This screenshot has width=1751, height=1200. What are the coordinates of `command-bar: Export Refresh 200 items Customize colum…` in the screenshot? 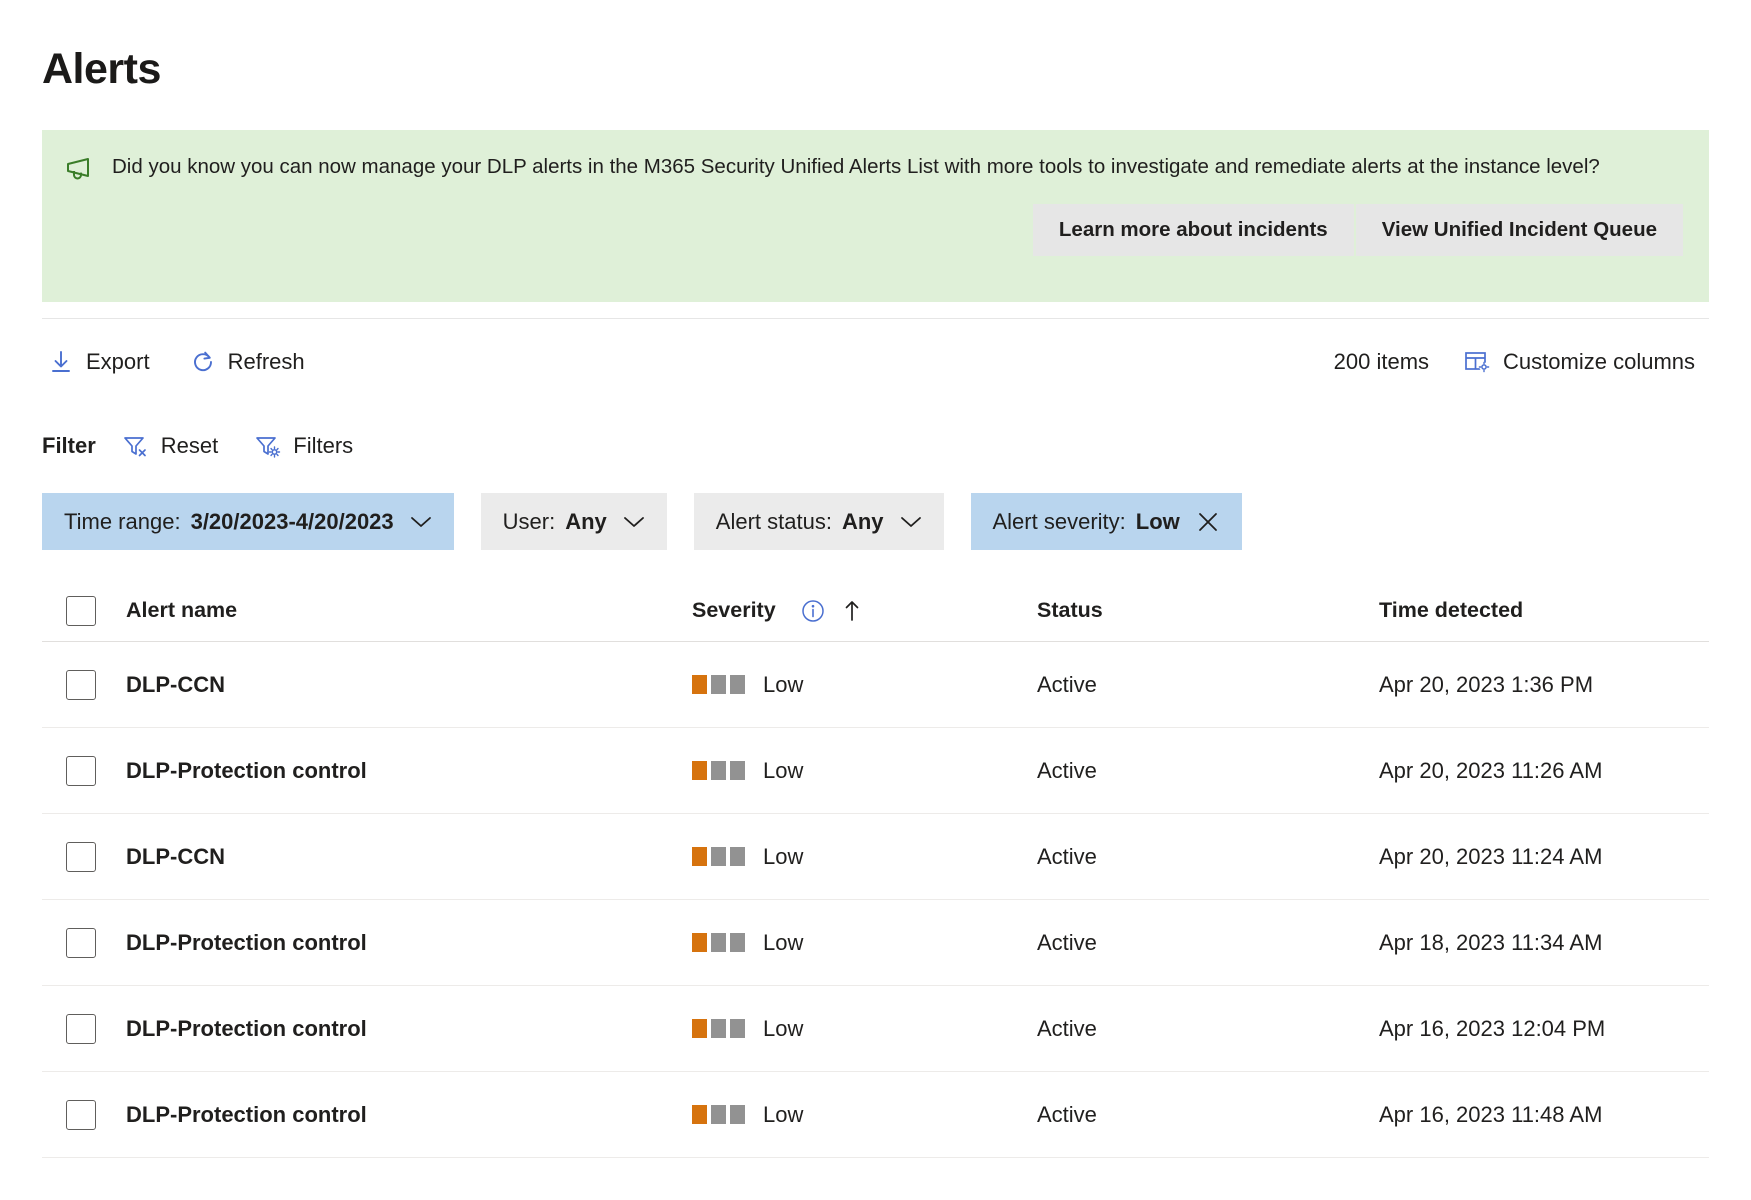 It's located at (875, 361).